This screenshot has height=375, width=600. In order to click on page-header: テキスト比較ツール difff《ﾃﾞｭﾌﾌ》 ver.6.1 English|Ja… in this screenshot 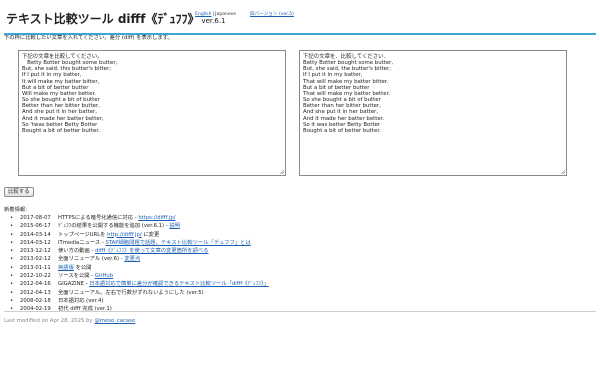, I will do `click(300, 21)`.